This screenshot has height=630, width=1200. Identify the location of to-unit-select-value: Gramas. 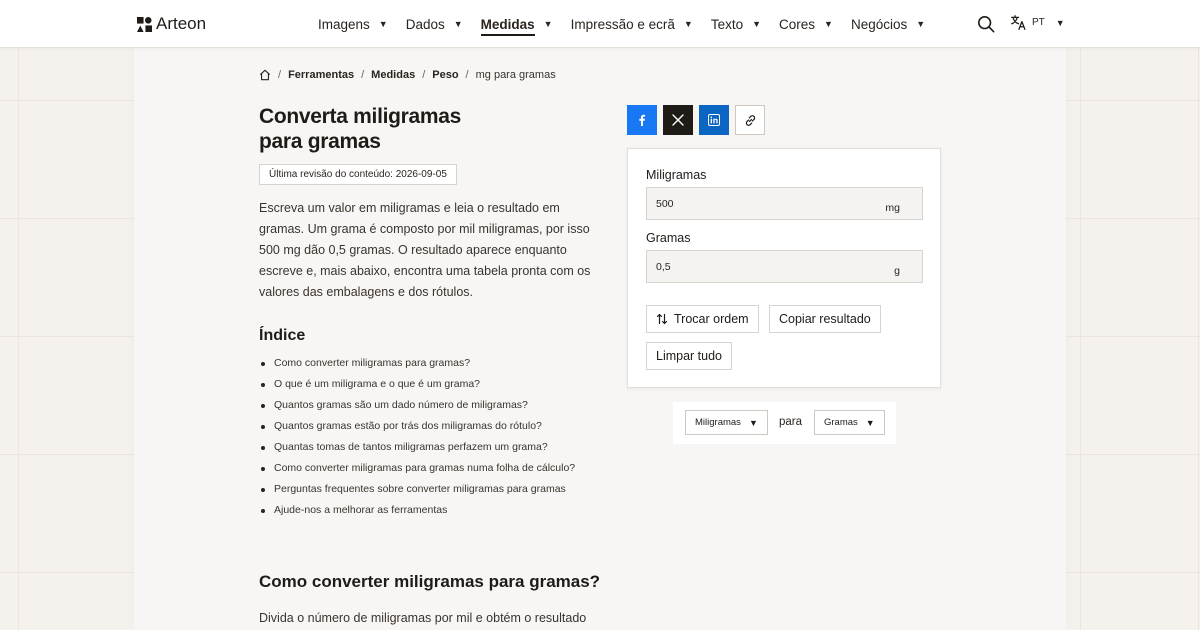
(841, 422).